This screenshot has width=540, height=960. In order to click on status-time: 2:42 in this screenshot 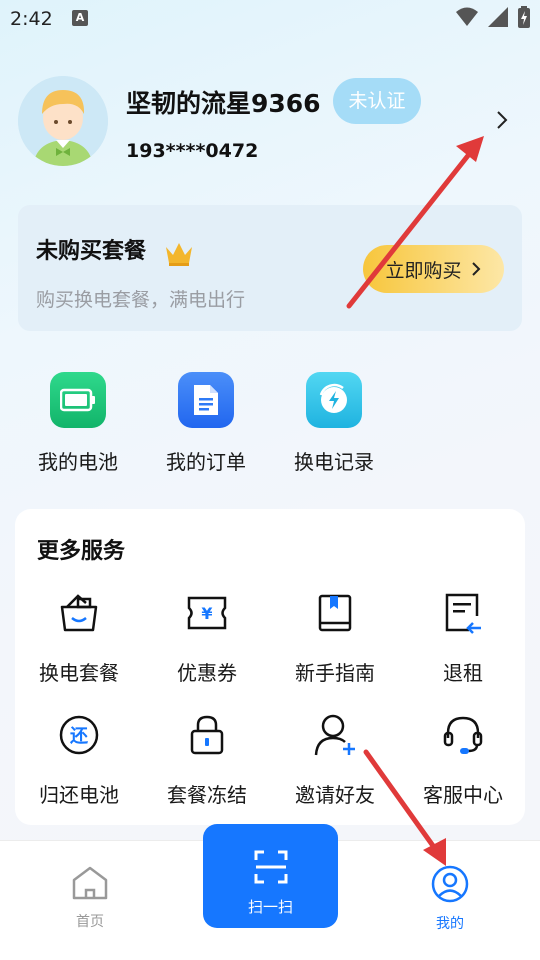, I will do `click(31, 19)`.